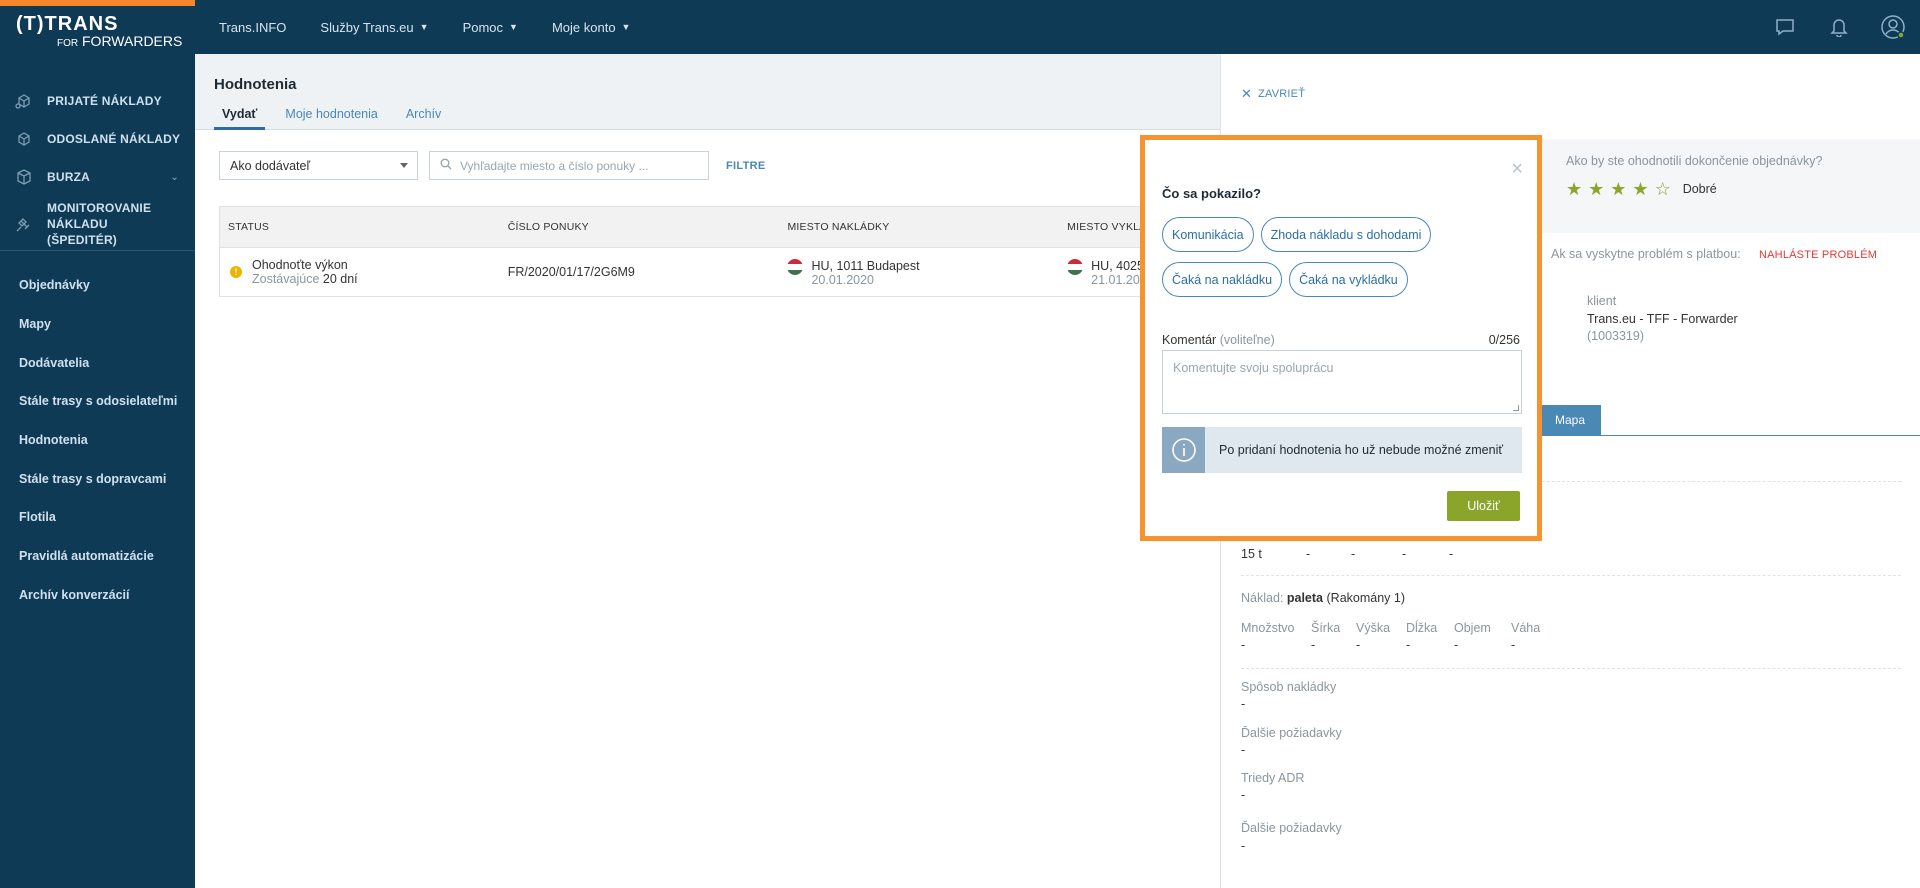 The height and width of the screenshot is (888, 1920). I want to click on topnav-trans-info: Trans.INFO, so click(252, 27).